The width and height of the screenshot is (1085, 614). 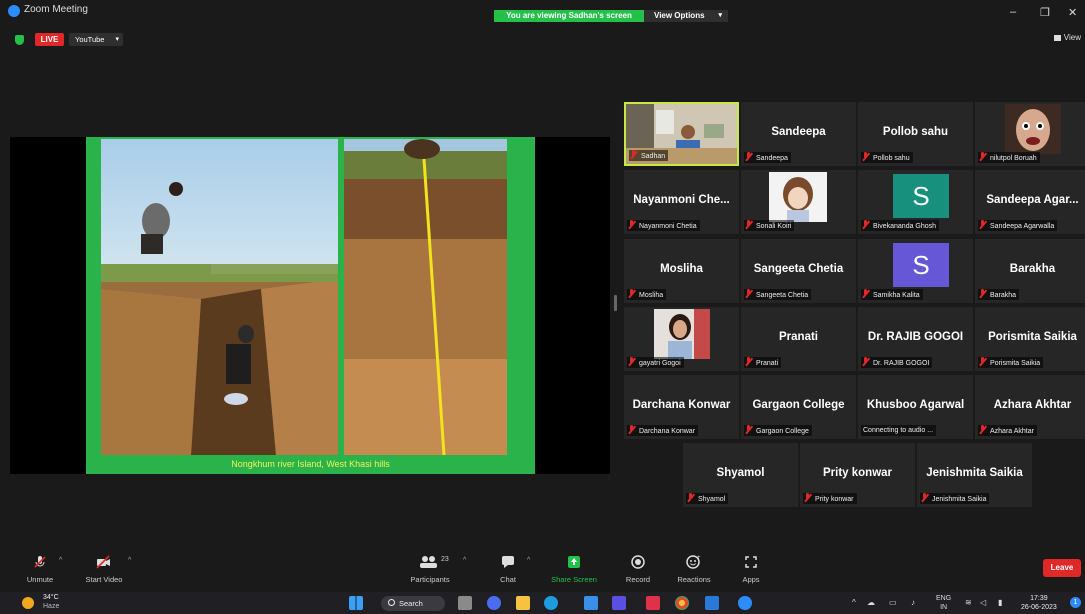 I want to click on share-screen-button: Share Screen, so click(x=574, y=569).